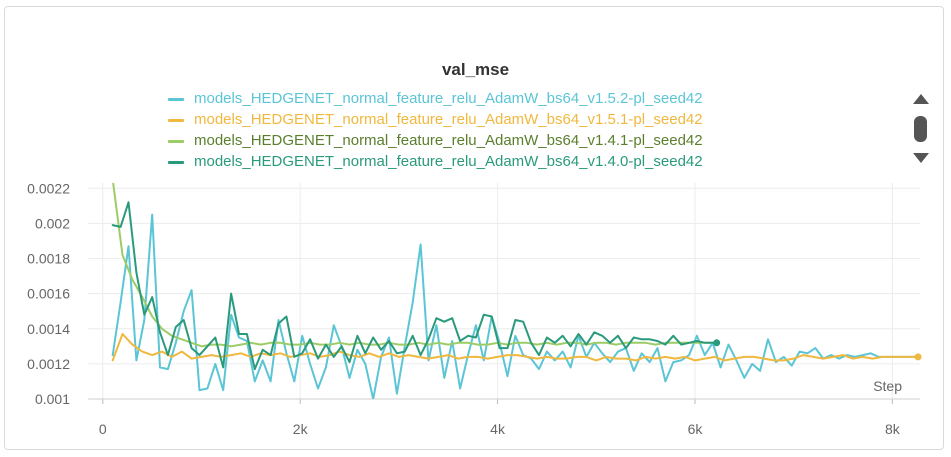 This screenshot has height=457, width=951. What do you see at coordinates (48, 364) in the screenshot?
I see `y-tick-label: 0.0012` at bounding box center [48, 364].